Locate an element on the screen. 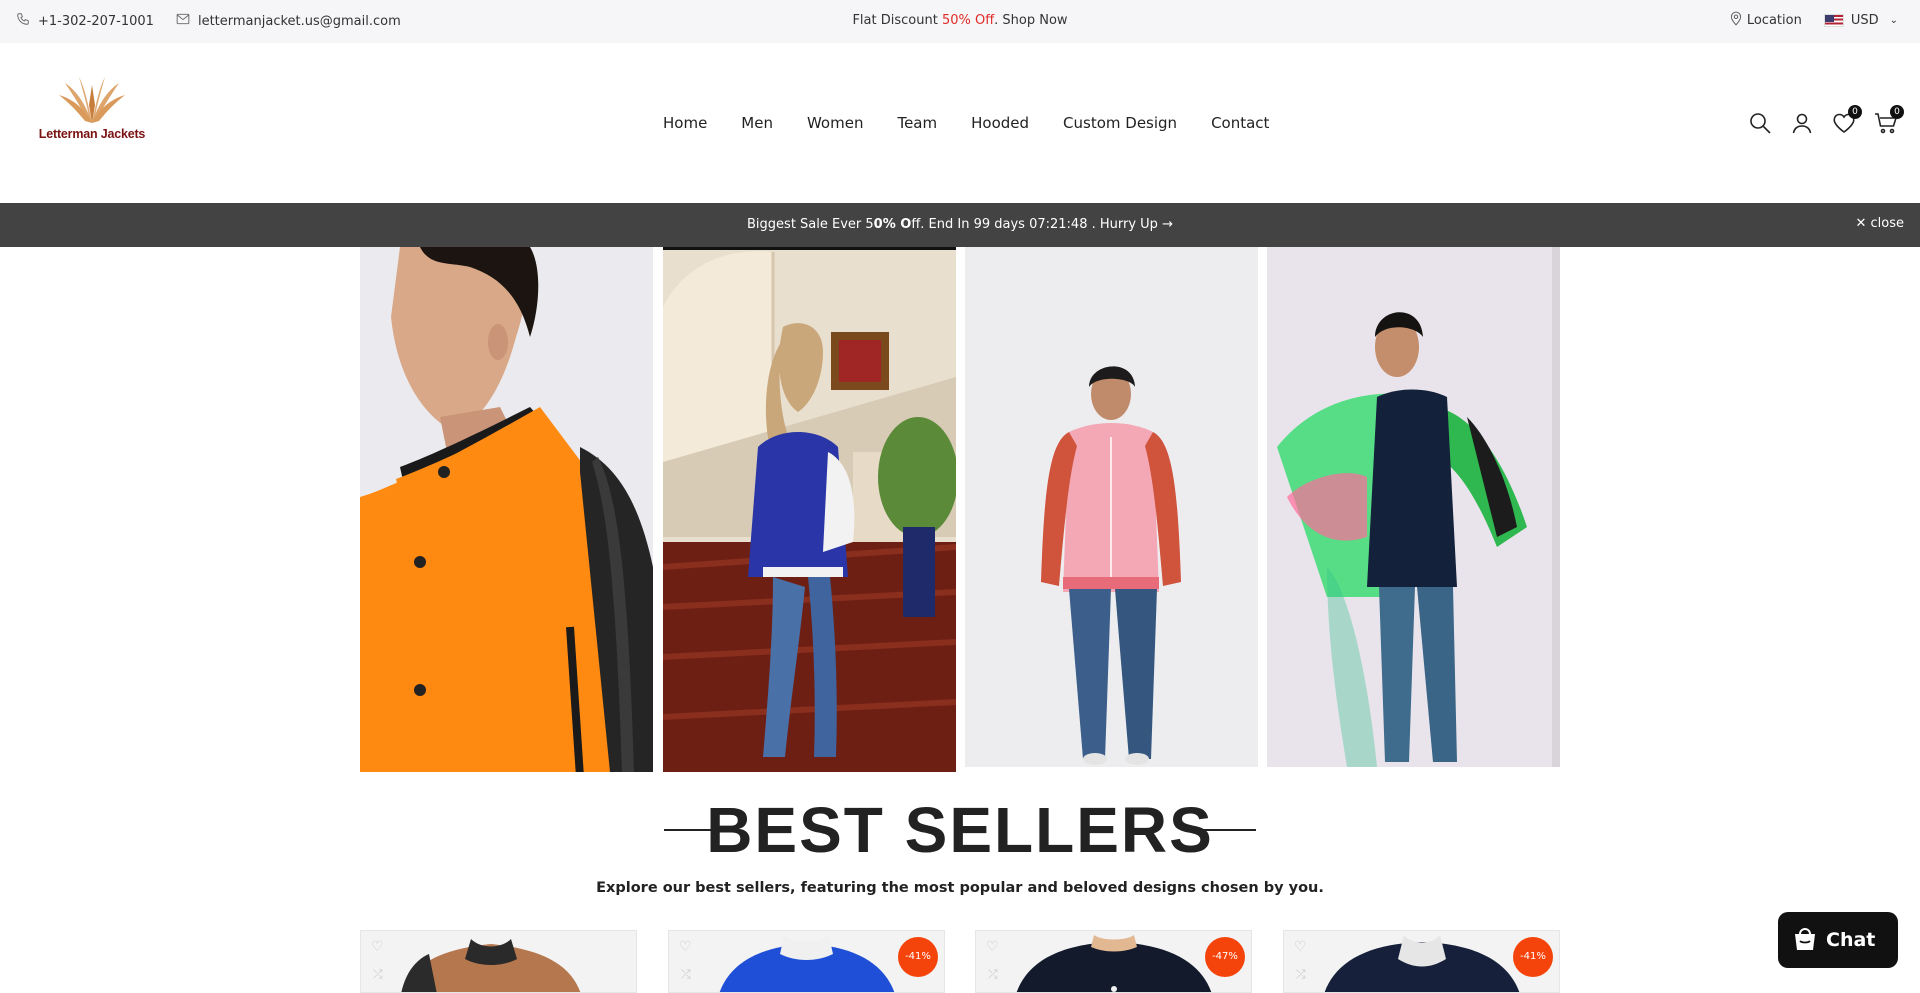  chevron-down-icon: ⌄ is located at coordinates (1893, 20).